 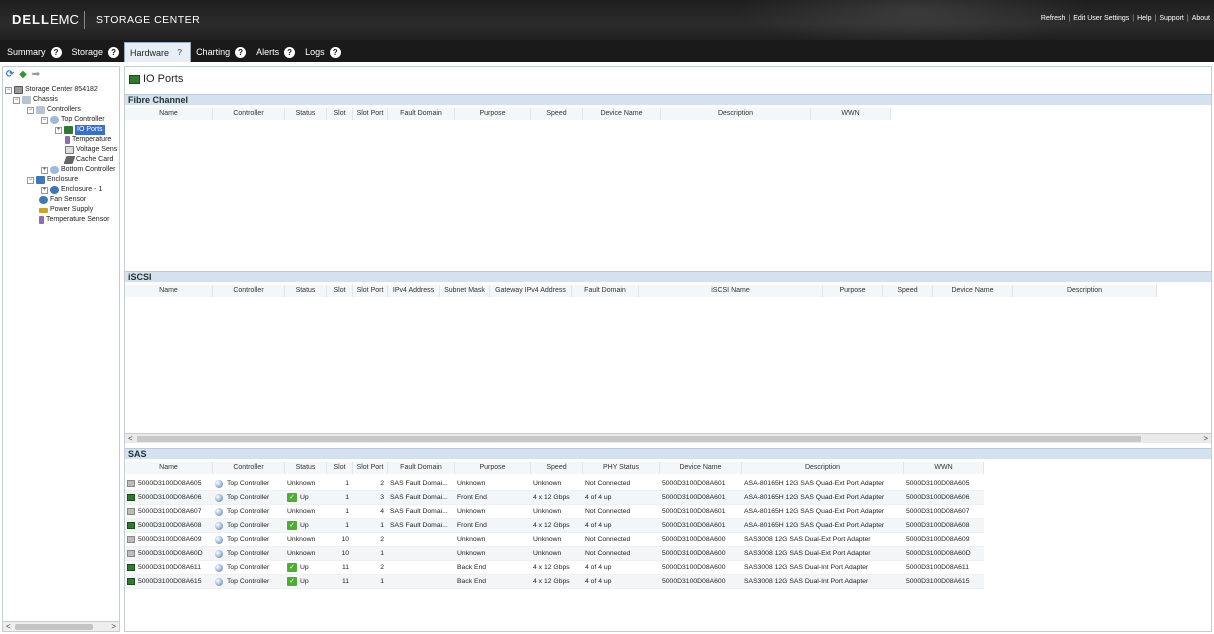 I want to click on tab-hardware: Hardware?, so click(x=158, y=52).